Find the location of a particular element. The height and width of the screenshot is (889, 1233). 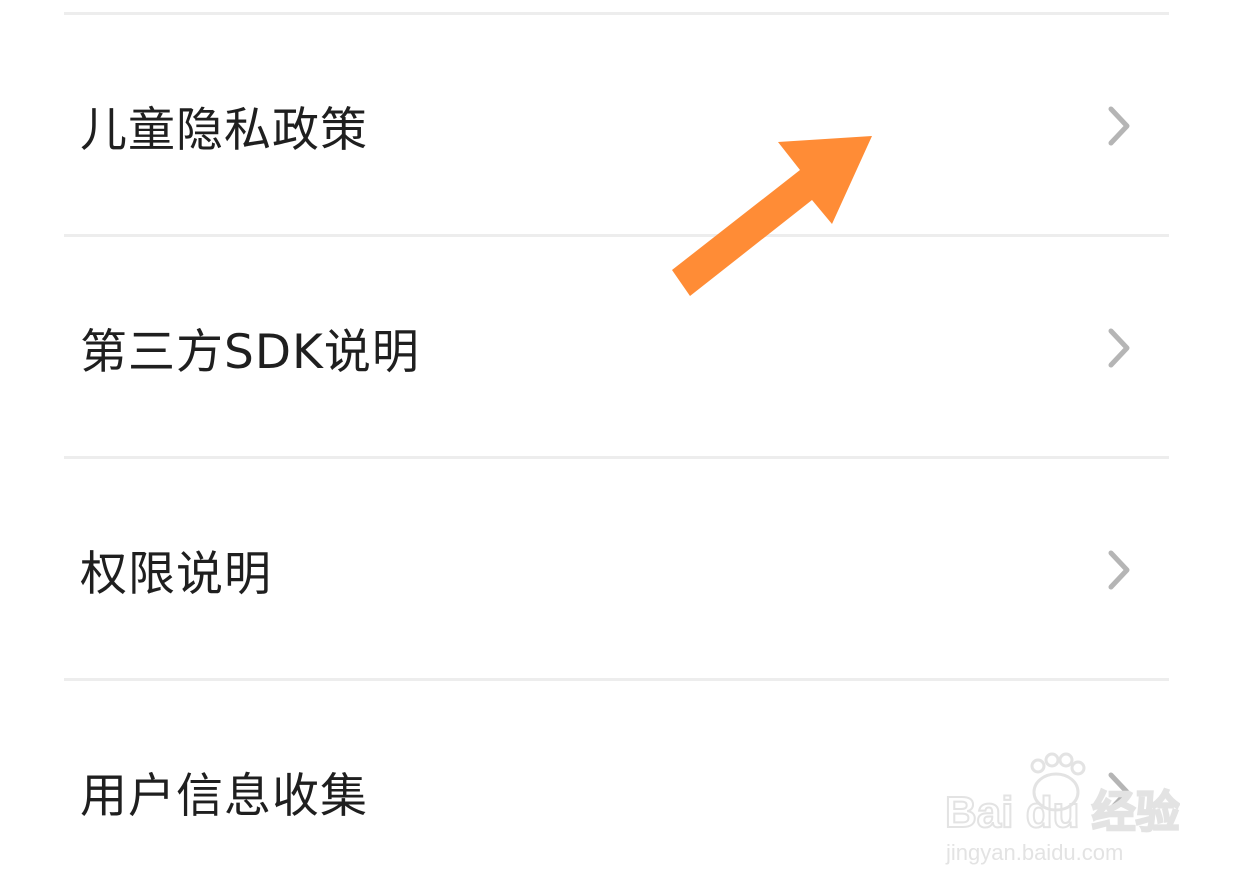

arrow-annotation-icon is located at coordinates (772, 216).